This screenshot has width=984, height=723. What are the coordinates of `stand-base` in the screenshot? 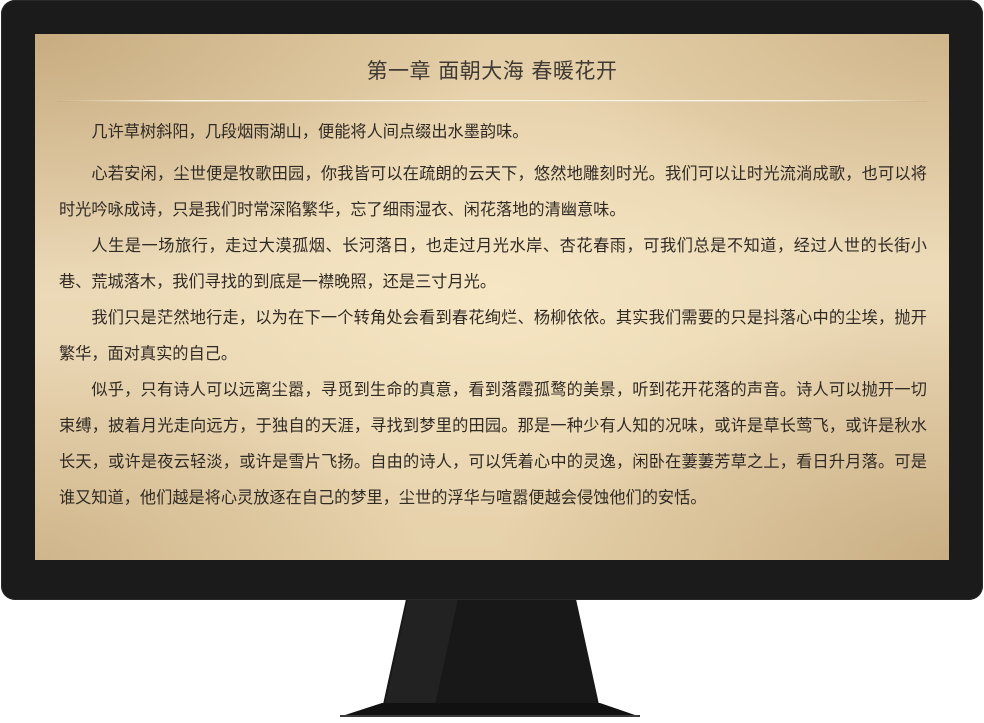 It's located at (490, 709).